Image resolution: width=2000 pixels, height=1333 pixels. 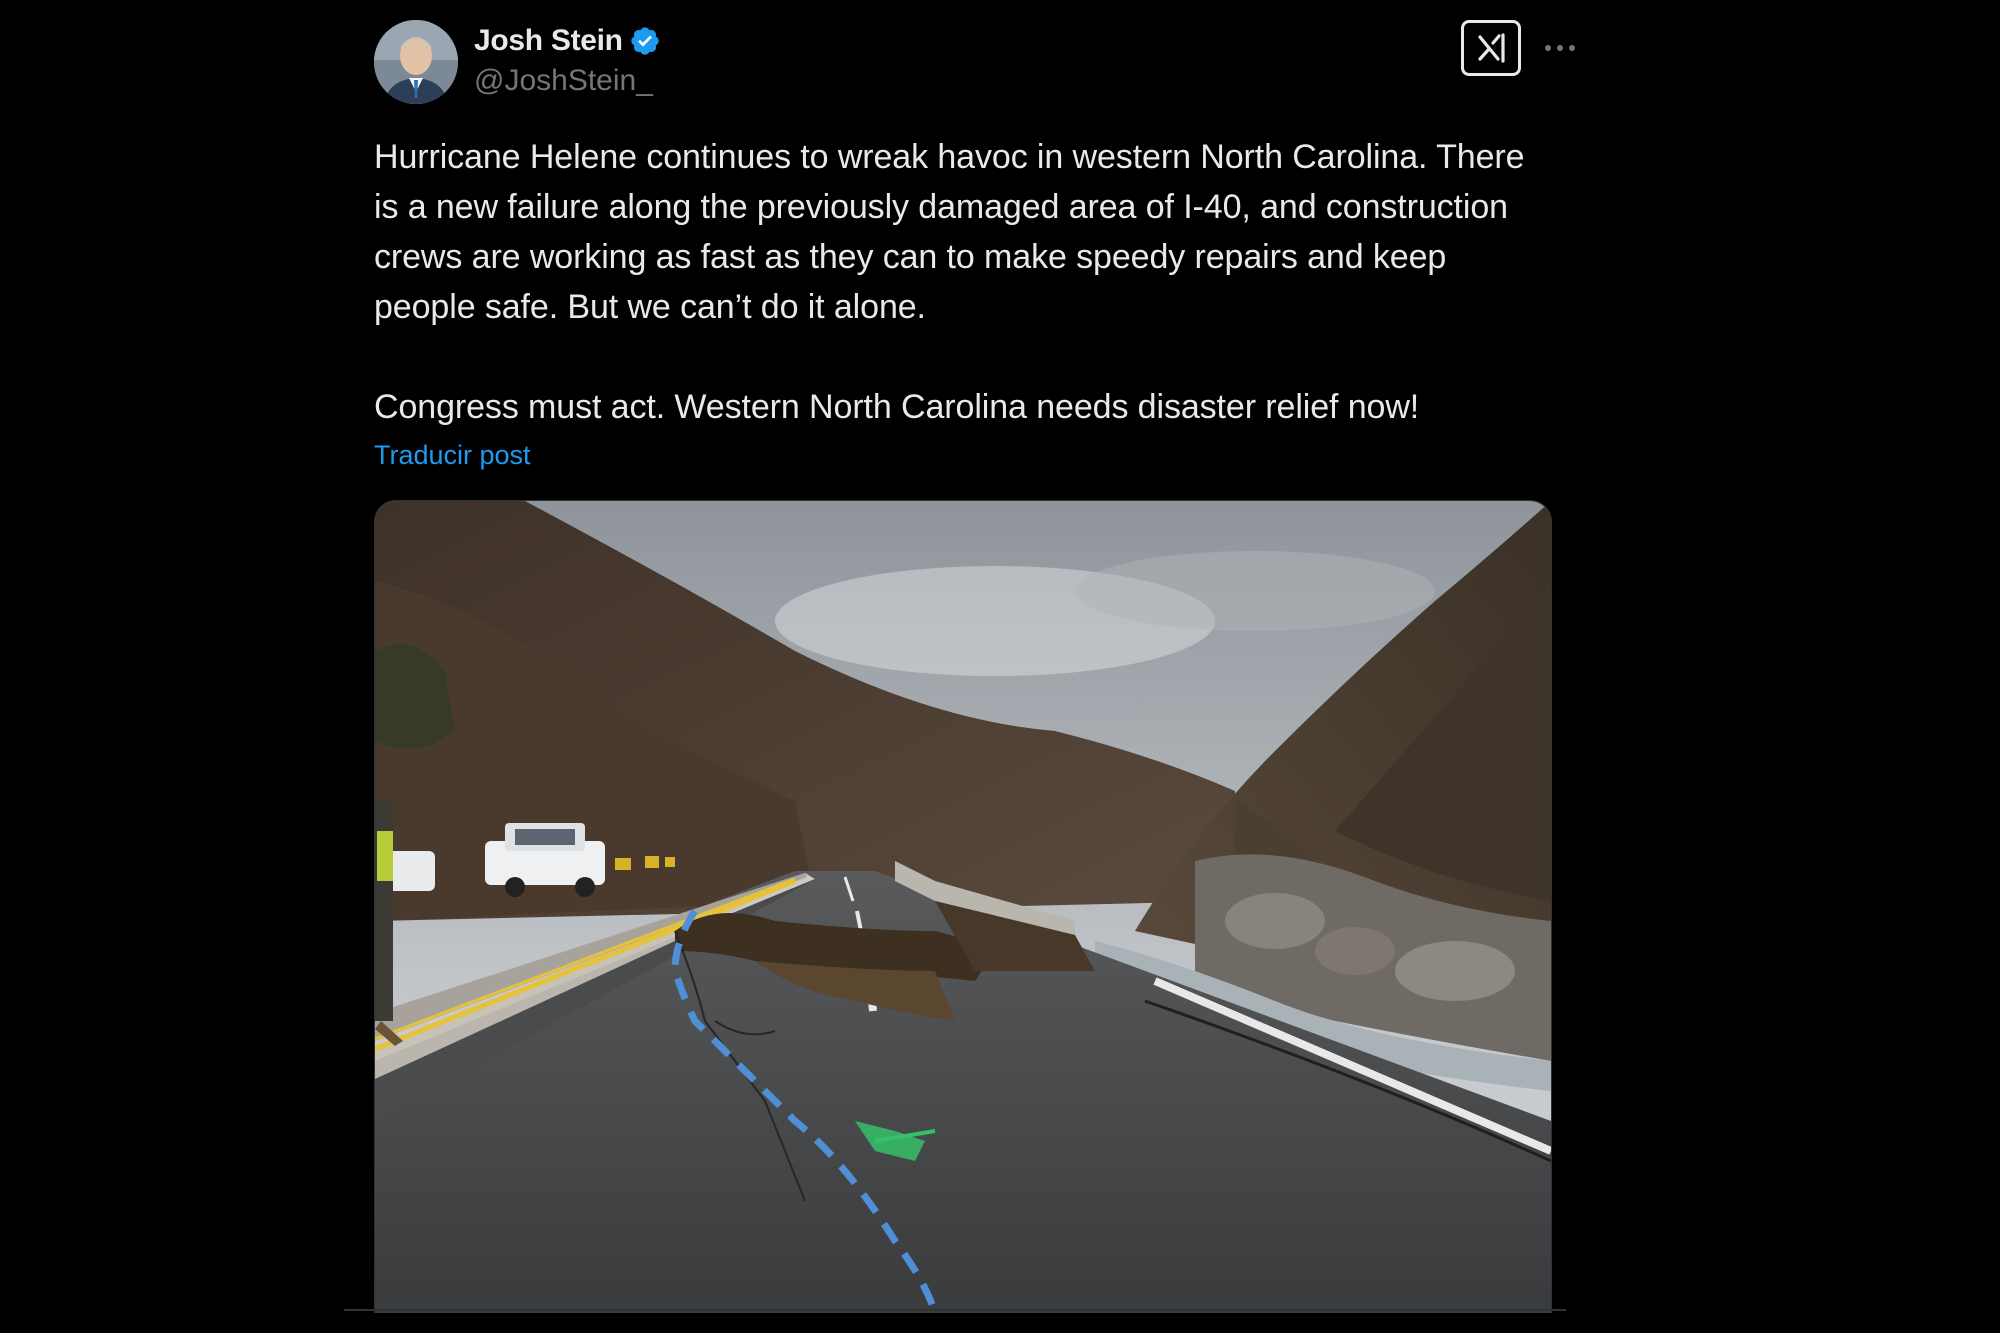 I want to click on verified-badge-icon, so click(x=645, y=41).